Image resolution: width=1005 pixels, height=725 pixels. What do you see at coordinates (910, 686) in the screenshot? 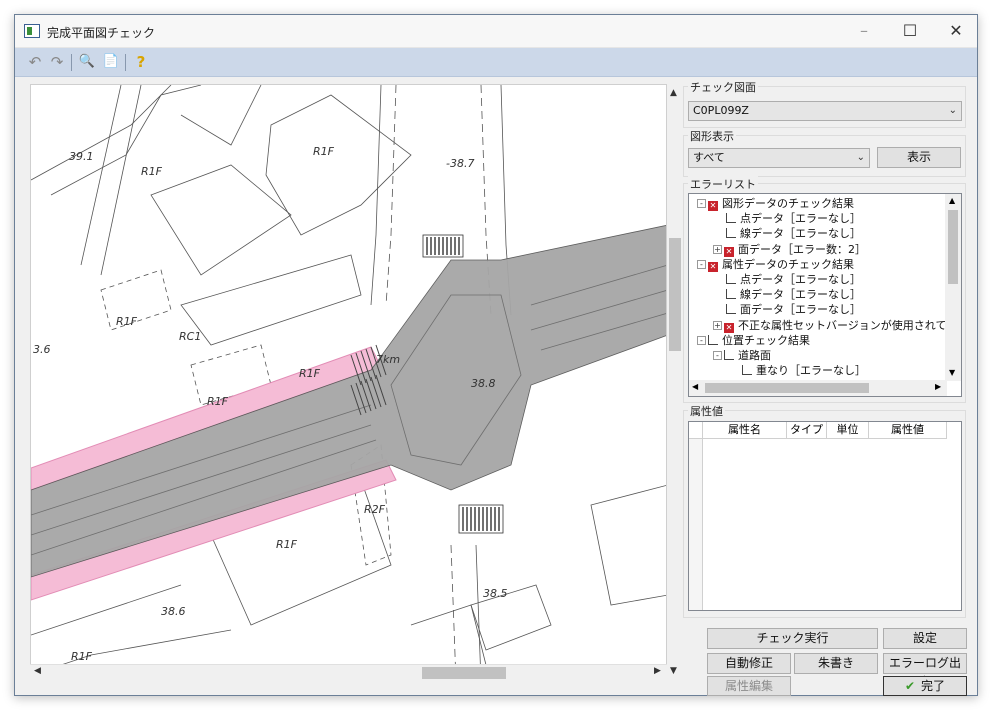
I see `check-icon: ✔` at bounding box center [910, 686].